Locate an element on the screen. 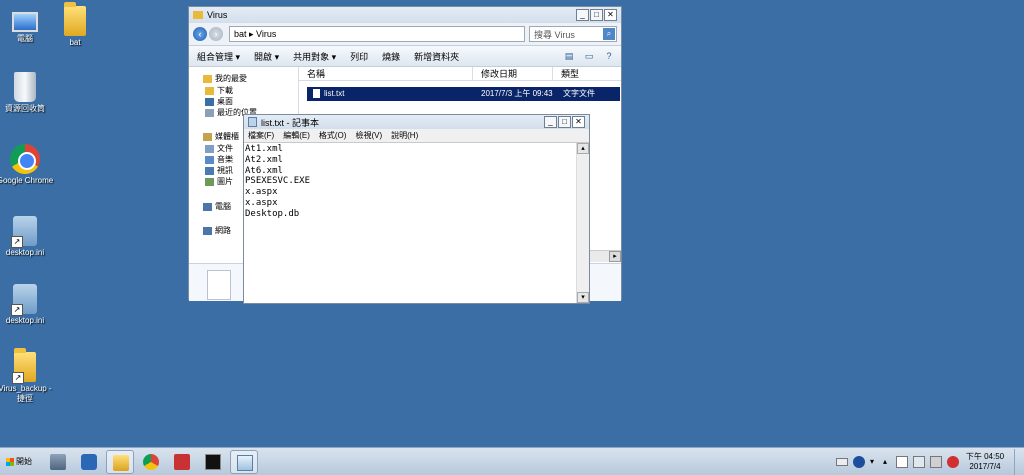 Image resolution: width=1024 pixels, height=475 pixels. chrome-icon is located at coordinates (25, 159).